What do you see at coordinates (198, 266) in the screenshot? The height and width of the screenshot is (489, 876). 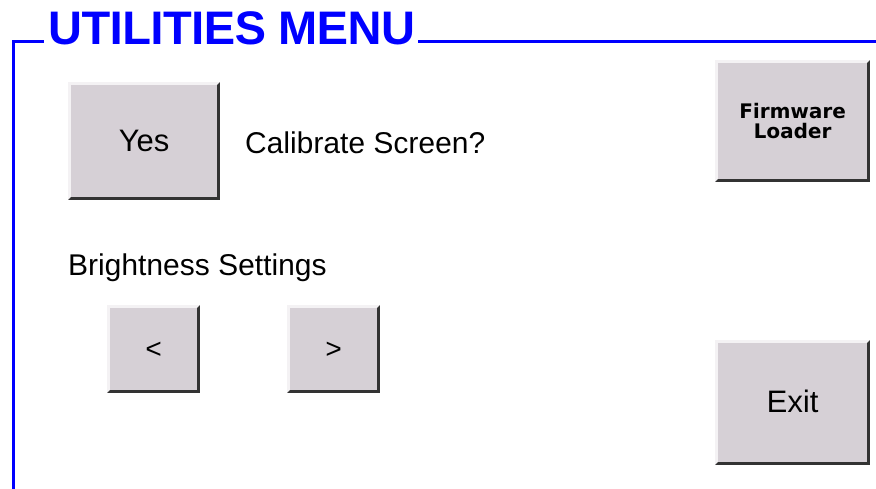 I see `brightness-label: Brightness Settings` at bounding box center [198, 266].